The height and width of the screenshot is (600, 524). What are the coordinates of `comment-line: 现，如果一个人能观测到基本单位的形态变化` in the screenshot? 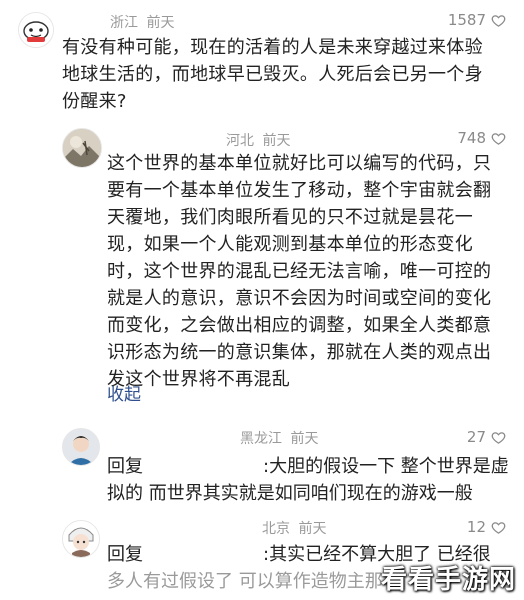 It's located at (290, 244).